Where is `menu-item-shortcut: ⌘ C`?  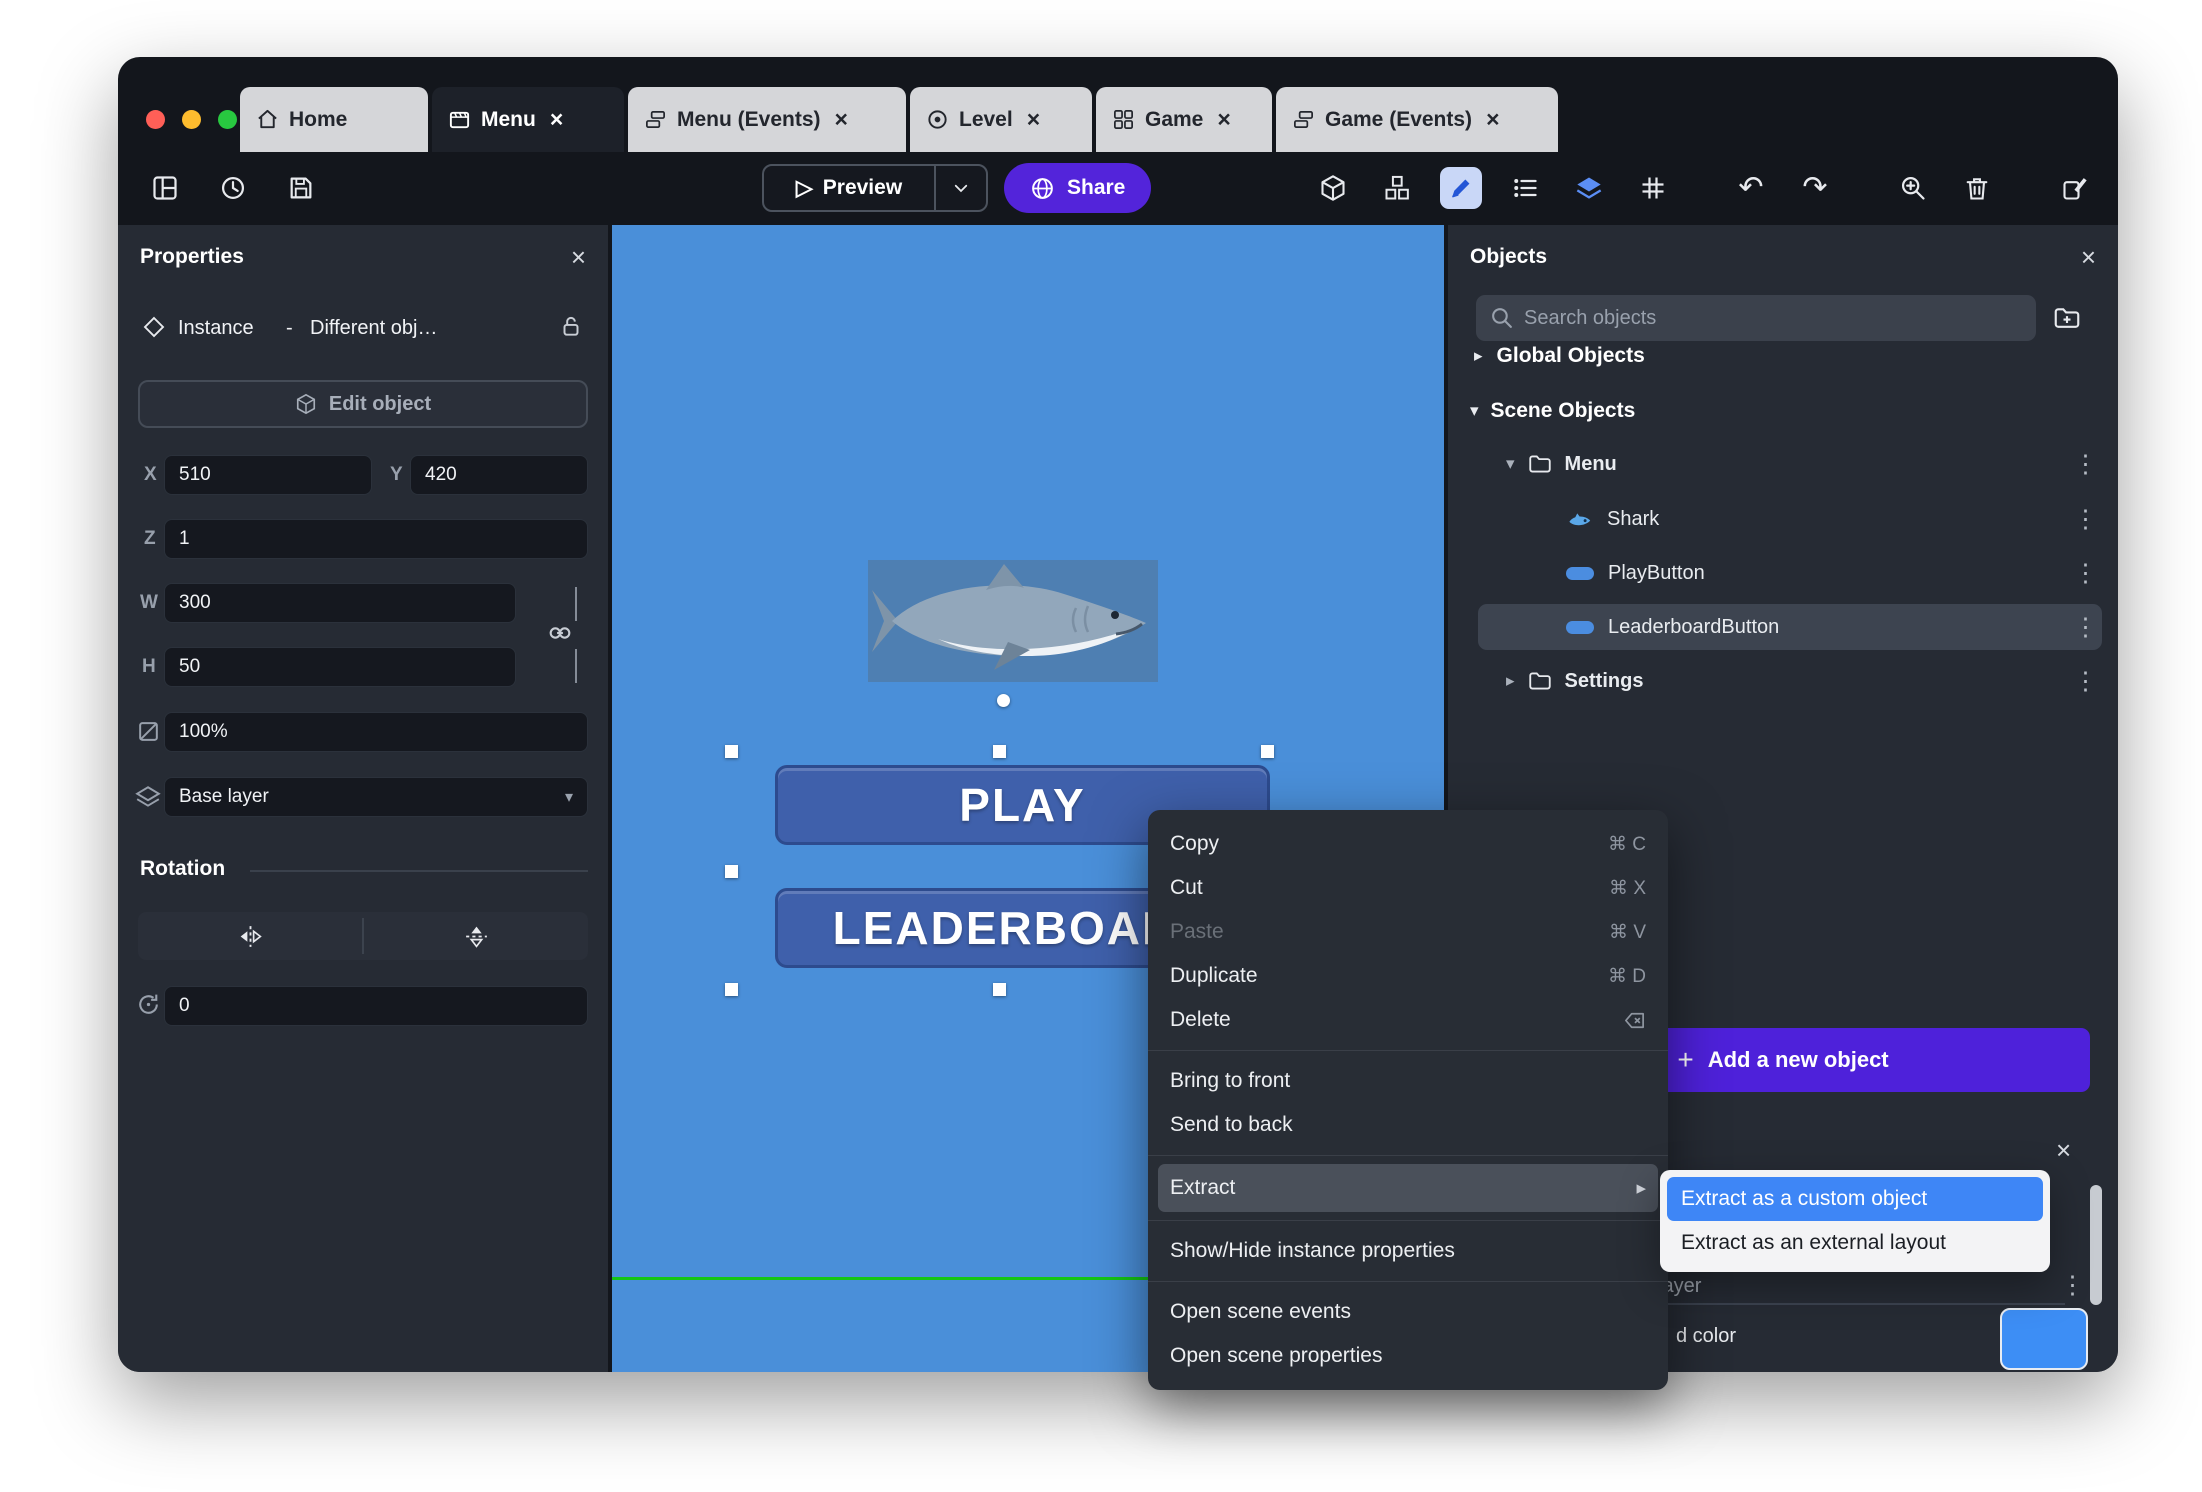 menu-item-shortcut: ⌘ C is located at coordinates (1627, 844).